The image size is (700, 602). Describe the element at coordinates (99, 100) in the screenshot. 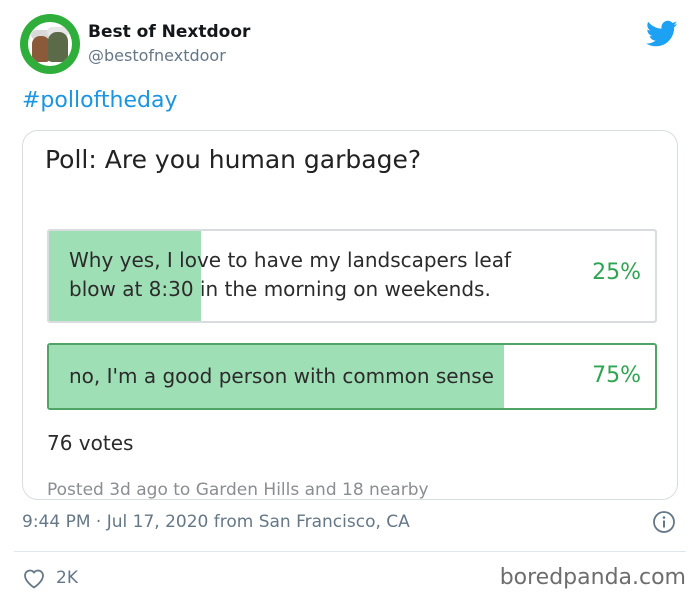

I see `hashtag-link: #polloftheday` at that location.